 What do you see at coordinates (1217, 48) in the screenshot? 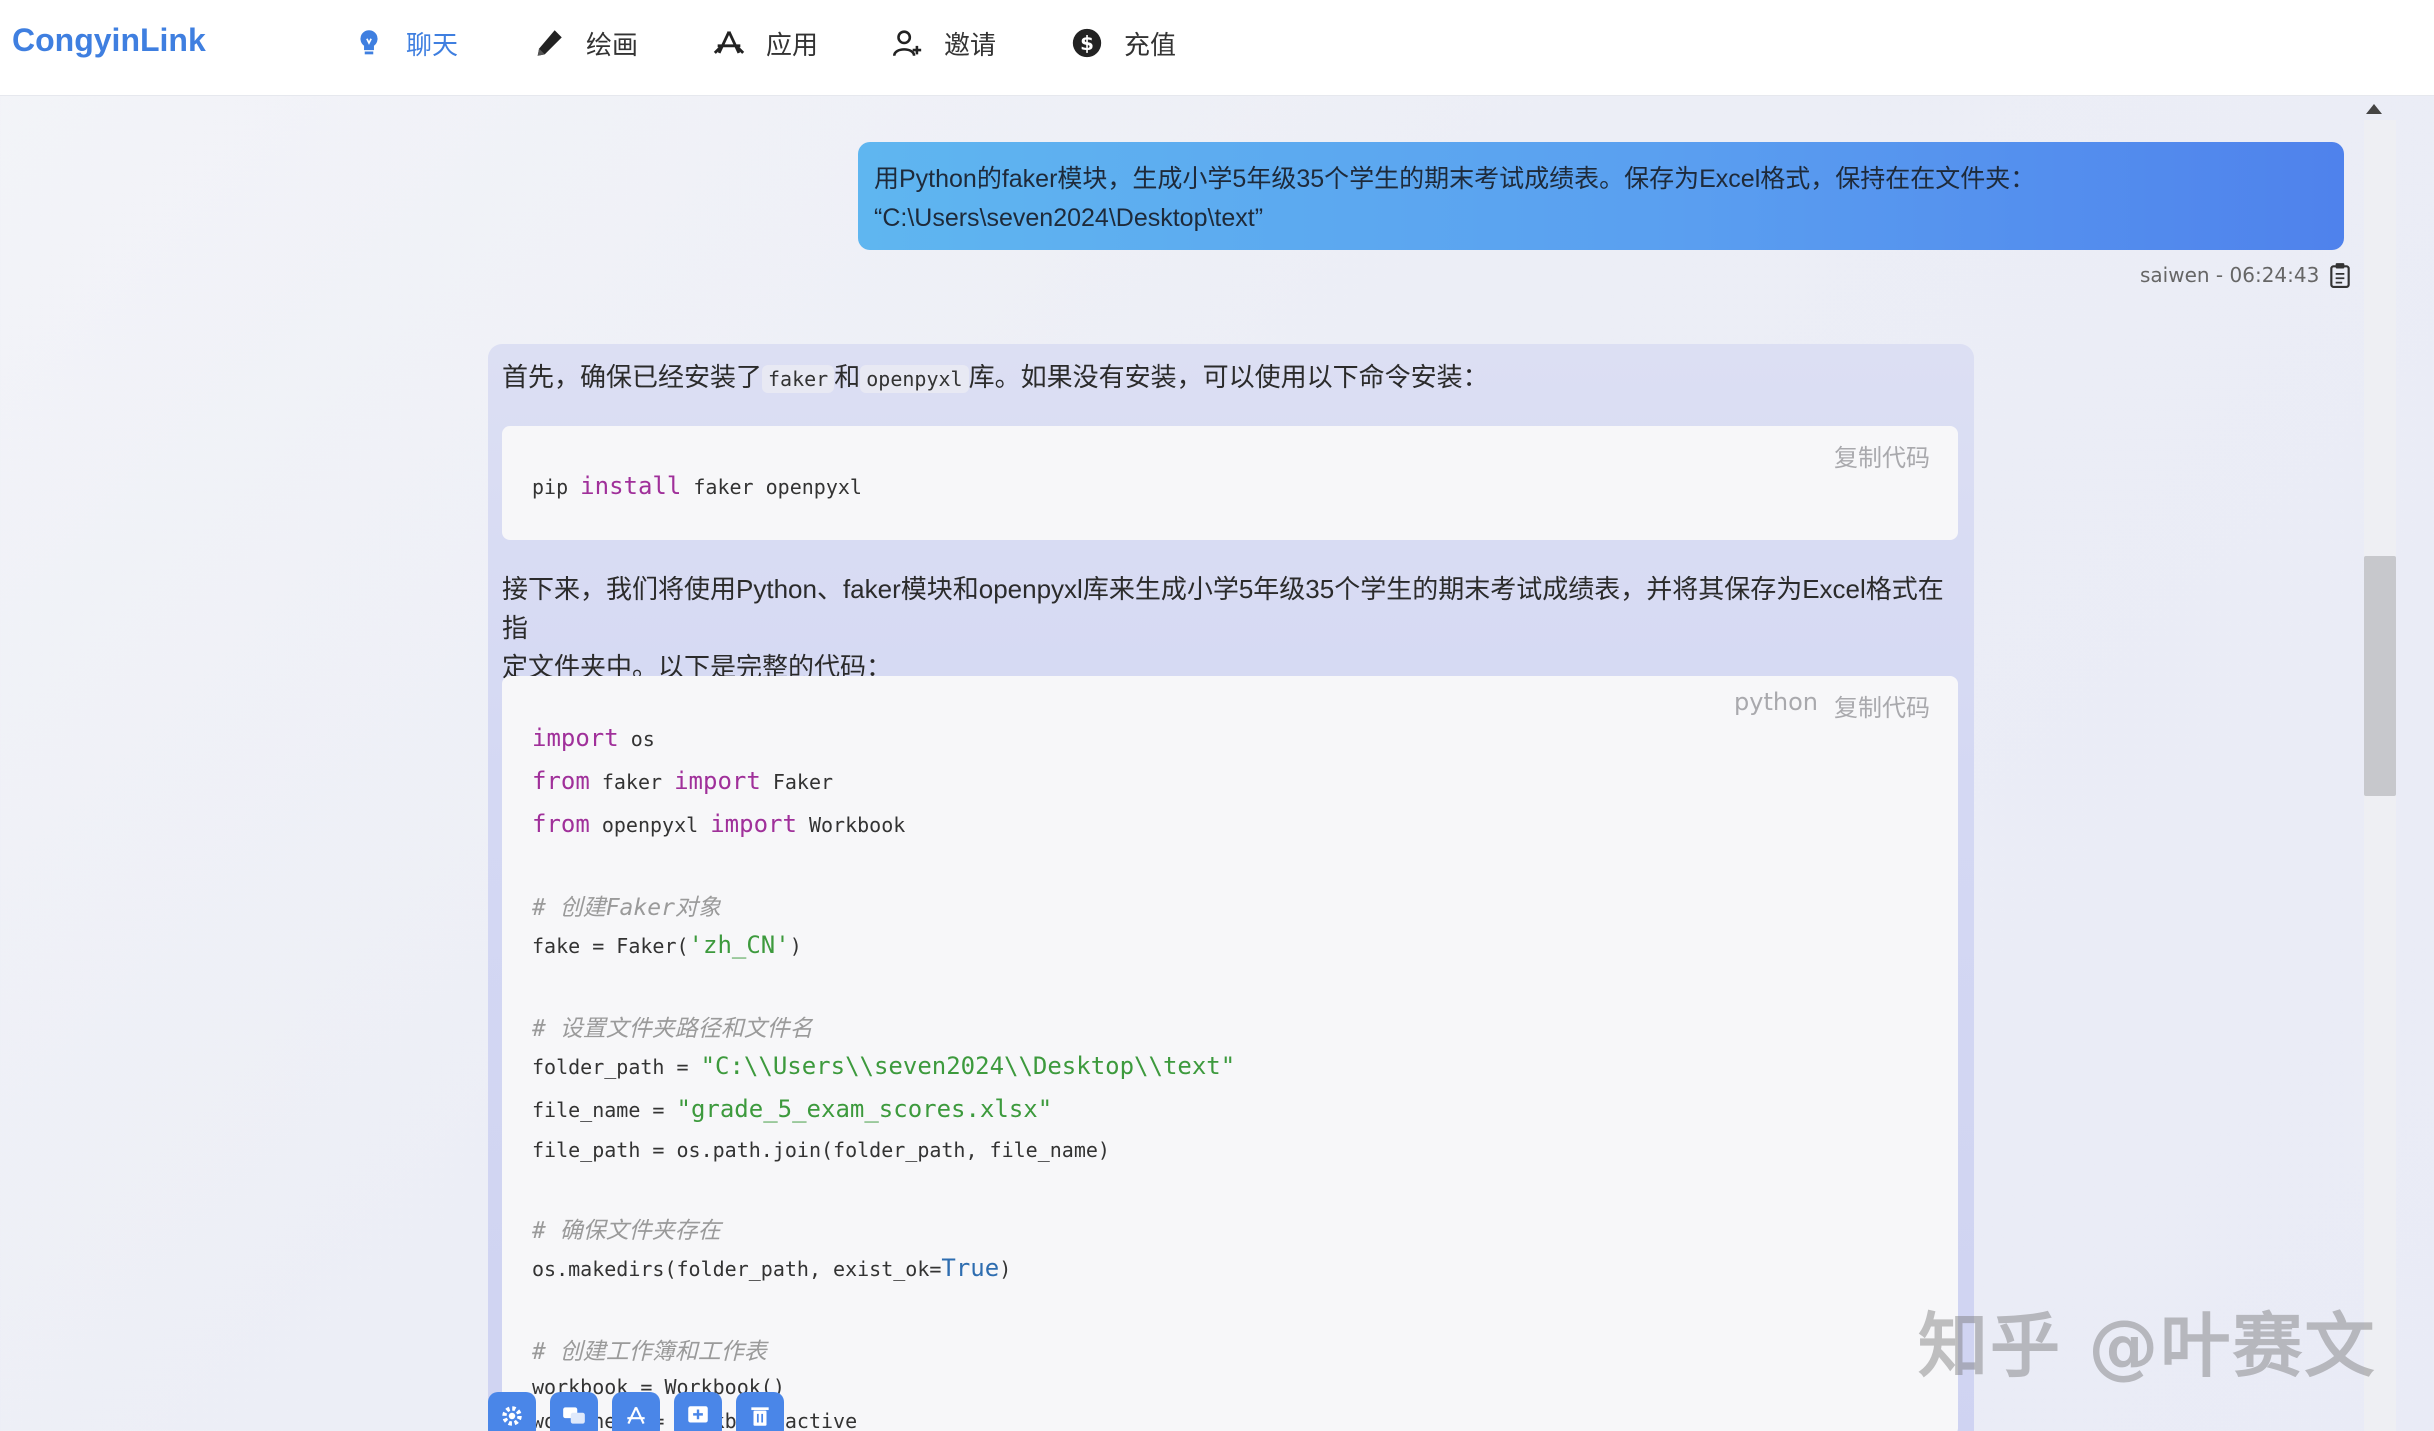
I see `top-nav-bar: CongyinLink 聊天 绘画 应用 邀请 $ 充值` at bounding box center [1217, 48].